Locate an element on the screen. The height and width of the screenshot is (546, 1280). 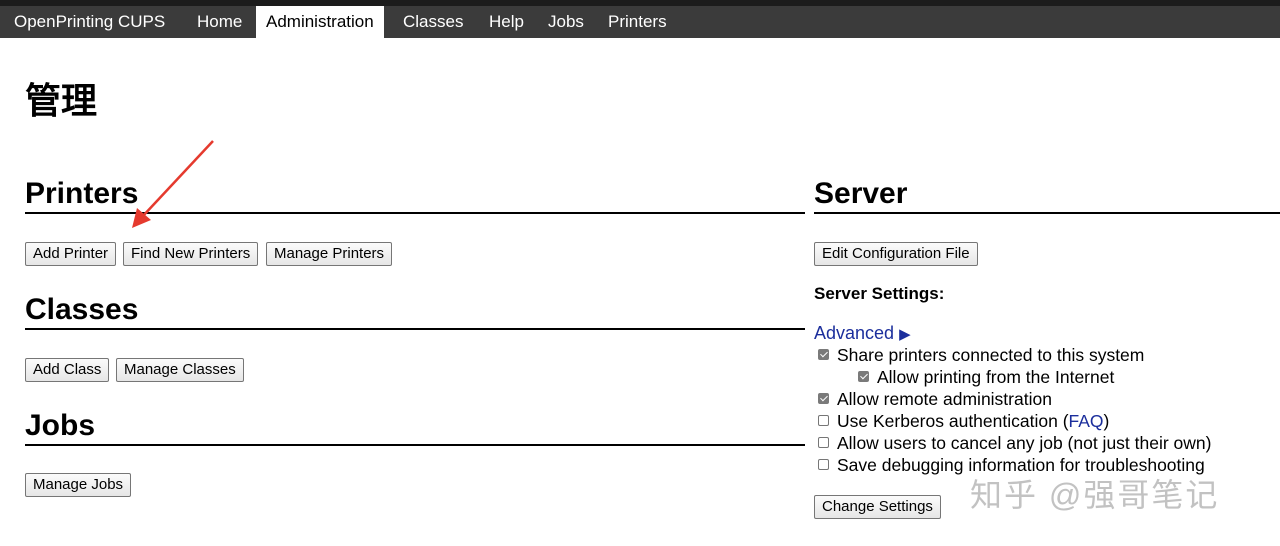
add-class-button: Add Class is located at coordinates (67, 370).